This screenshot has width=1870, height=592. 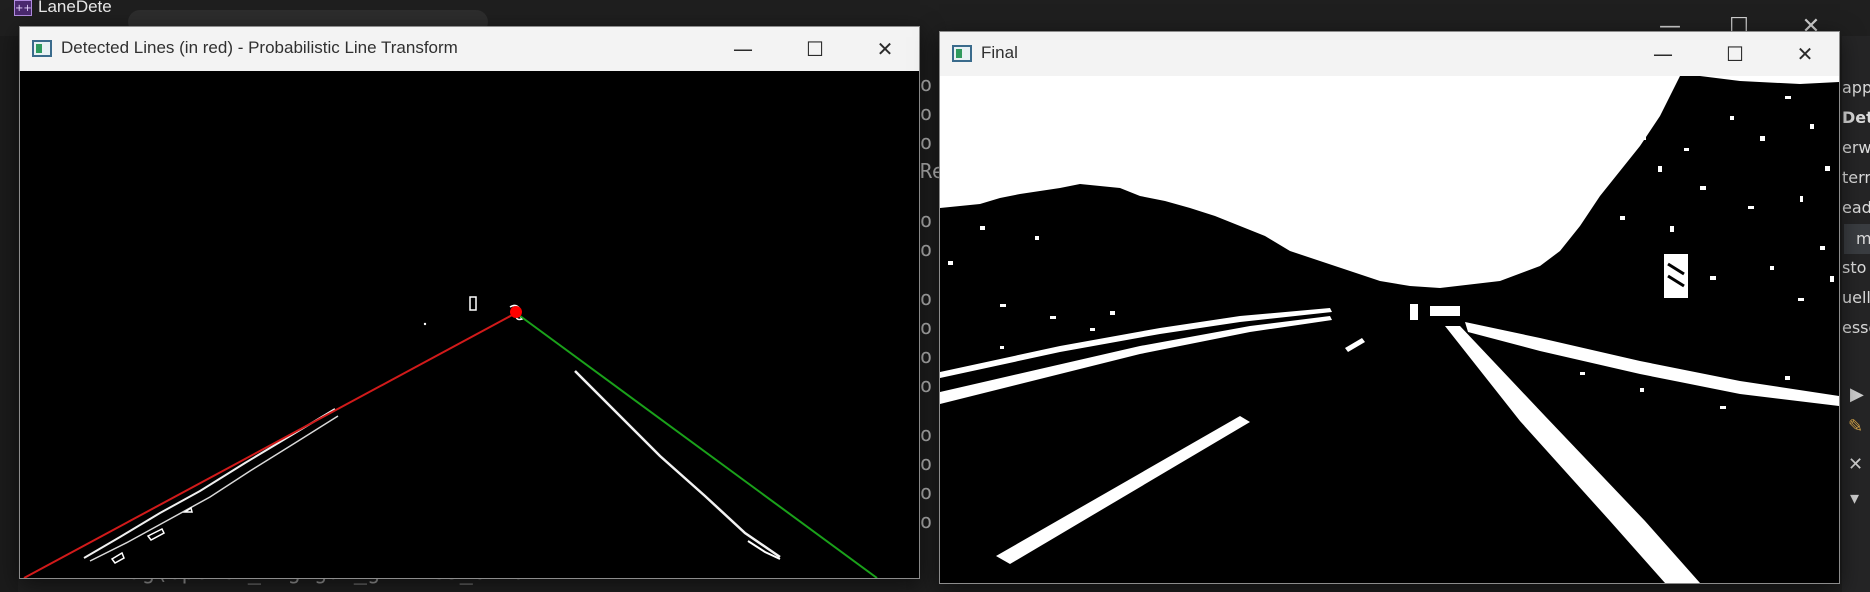 What do you see at coordinates (1859, 426) in the screenshot?
I see `edit-icon: ✎` at bounding box center [1859, 426].